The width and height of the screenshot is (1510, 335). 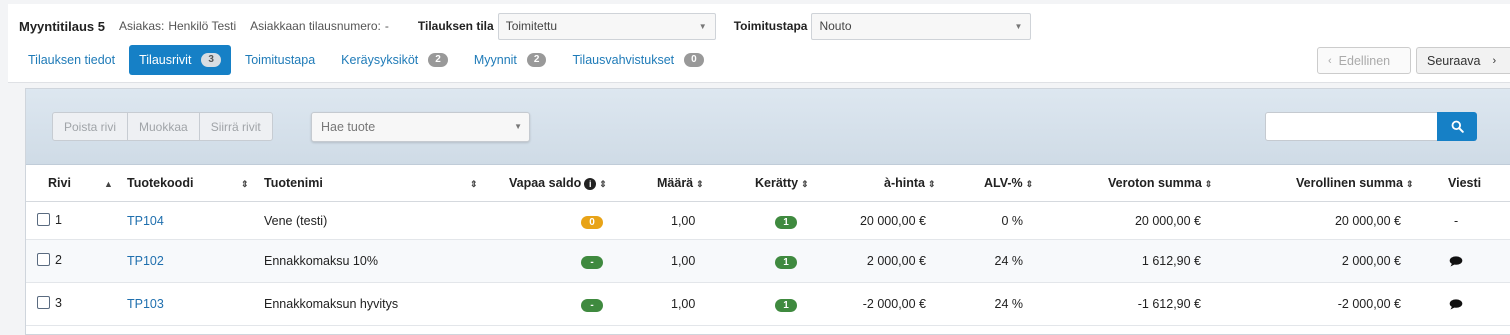 I want to click on customer-order-value: -, so click(x=386, y=26).